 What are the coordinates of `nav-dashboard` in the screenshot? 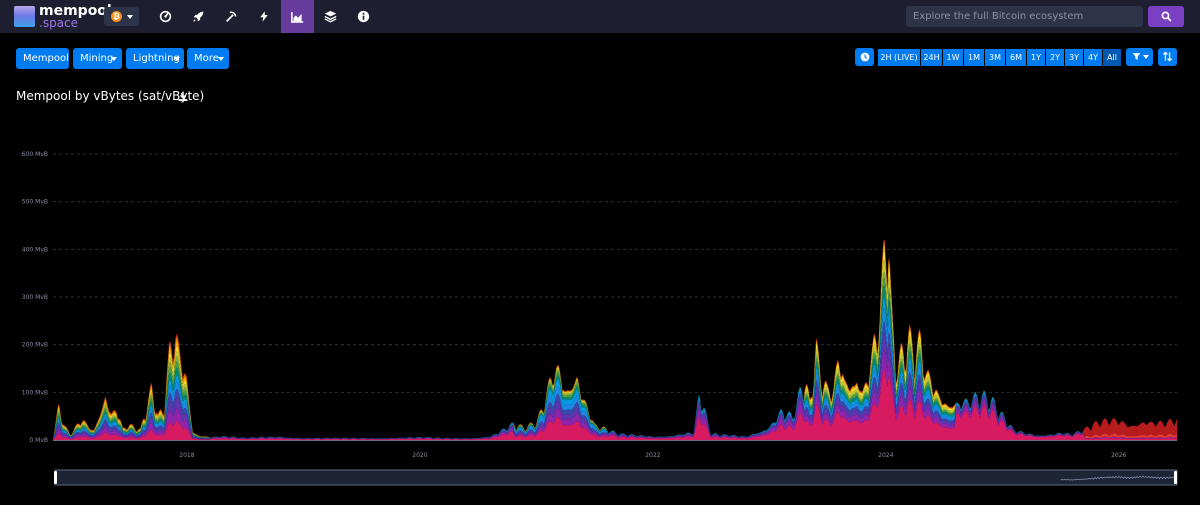 It's located at (165, 16).